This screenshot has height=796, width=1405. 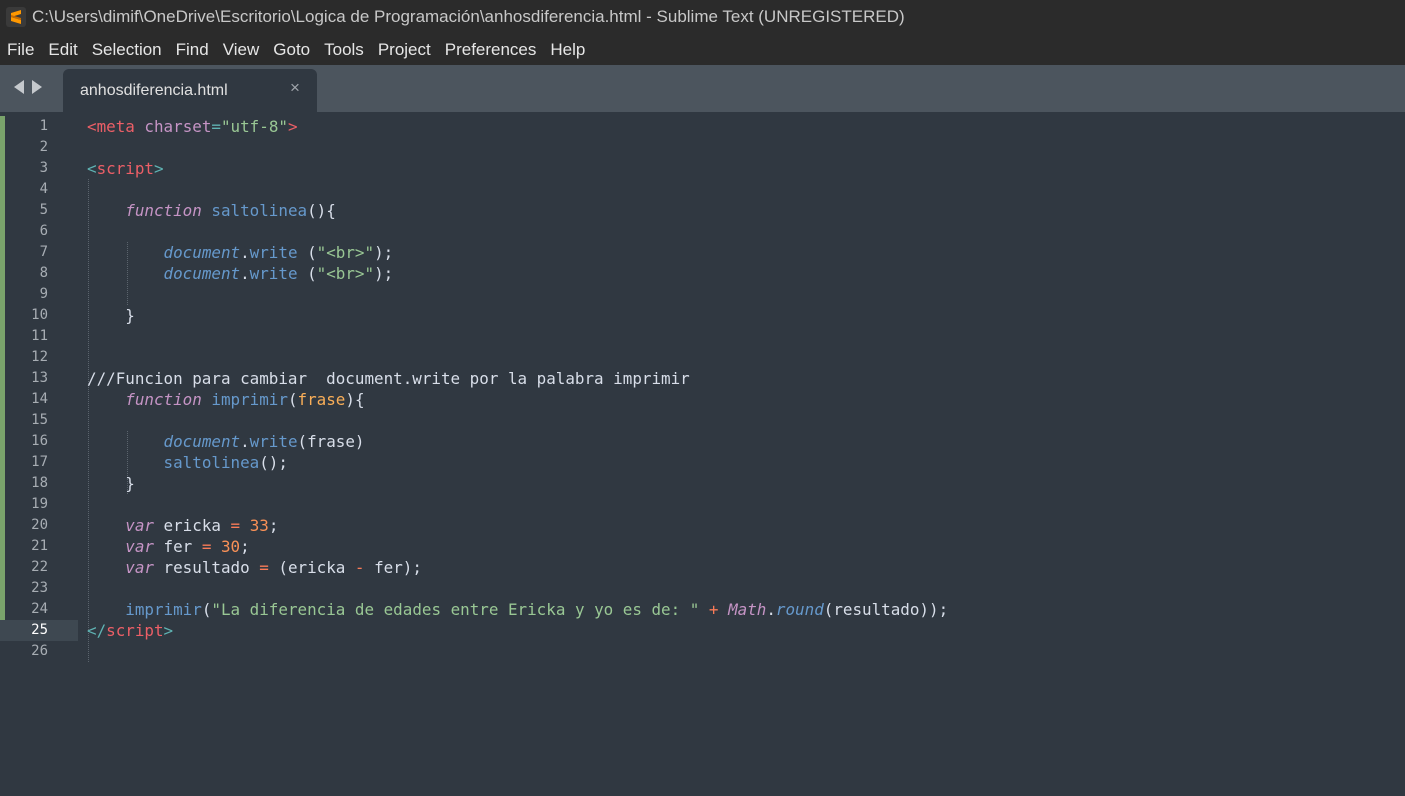 What do you see at coordinates (321, 210) in the screenshot?
I see `code-token: (){` at bounding box center [321, 210].